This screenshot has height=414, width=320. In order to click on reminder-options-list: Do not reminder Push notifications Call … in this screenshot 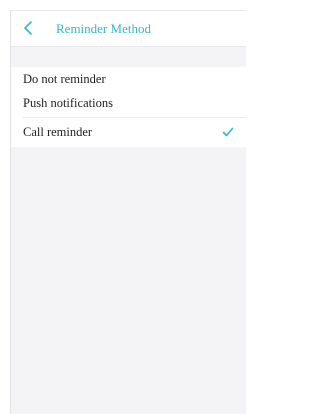, I will do `click(128, 107)`.